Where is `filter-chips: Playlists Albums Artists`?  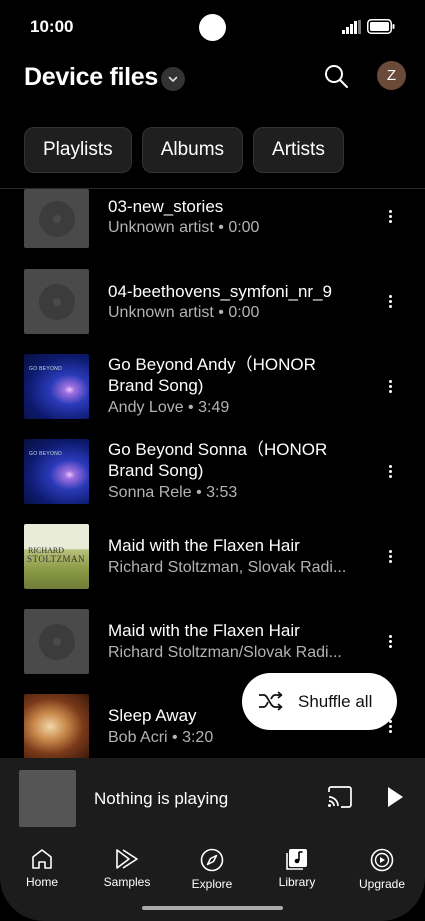 filter-chips: Playlists Albums Artists is located at coordinates (184, 150).